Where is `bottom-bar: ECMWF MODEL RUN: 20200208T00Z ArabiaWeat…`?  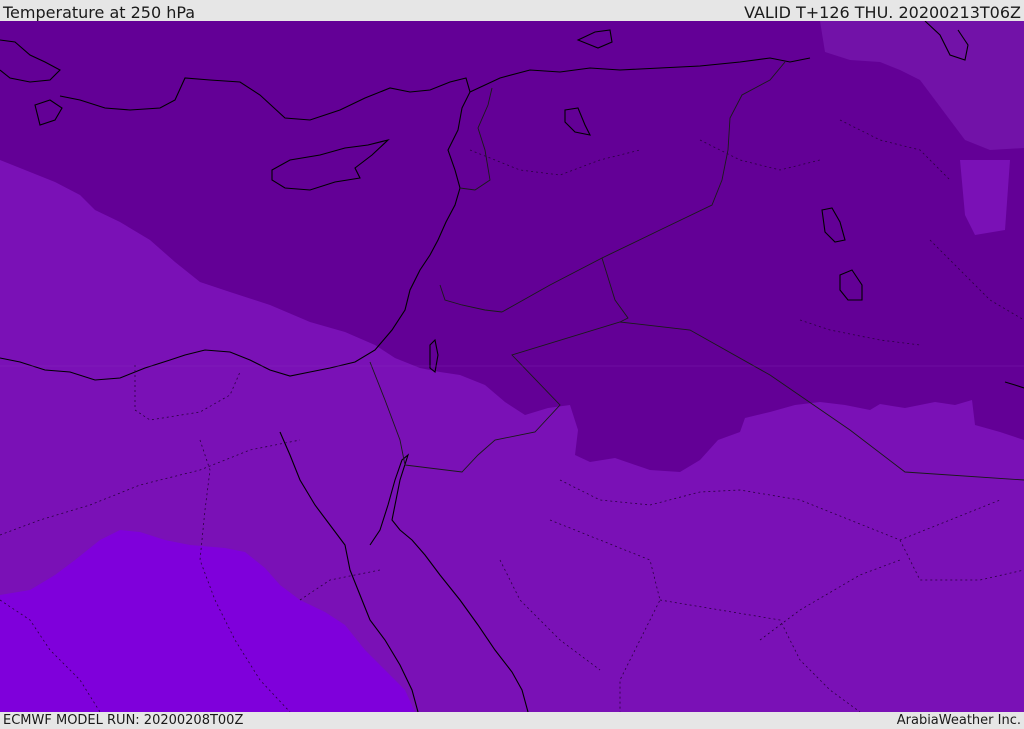
bottom-bar: ECMWF MODEL RUN: 20200208T00Z ArabiaWeat… is located at coordinates (512, 720).